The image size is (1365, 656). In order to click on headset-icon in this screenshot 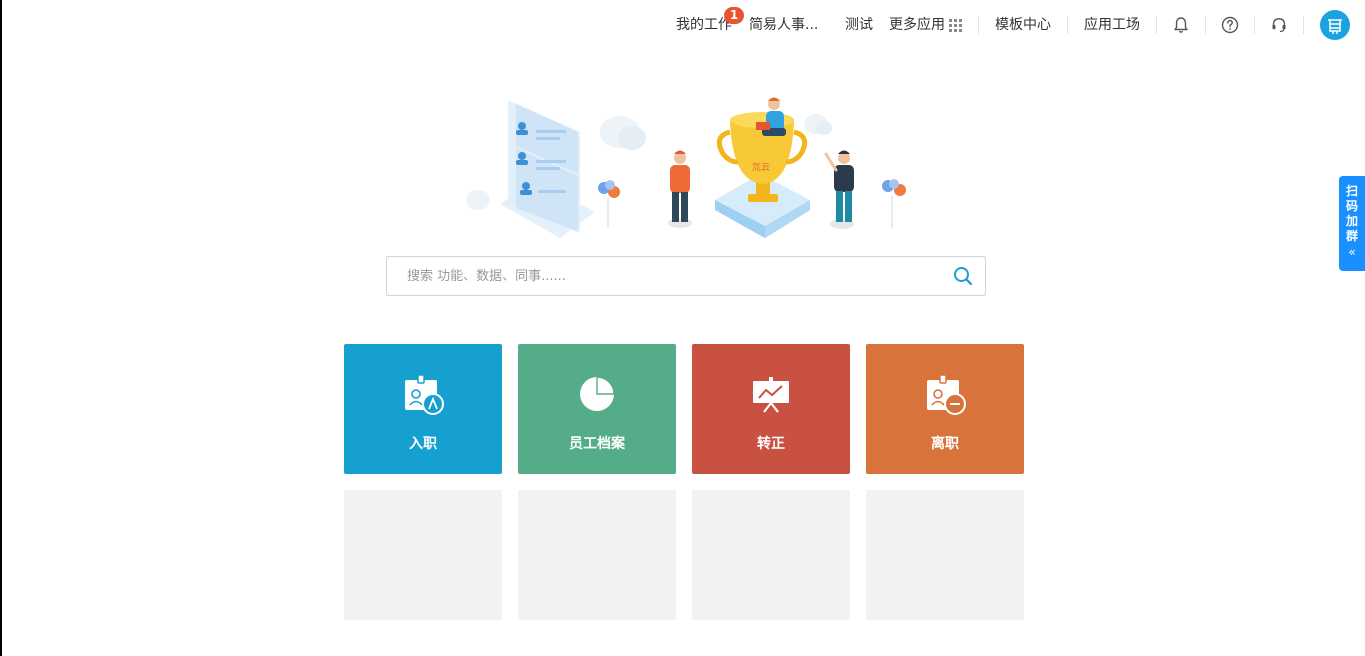, I will do `click(1279, 25)`.